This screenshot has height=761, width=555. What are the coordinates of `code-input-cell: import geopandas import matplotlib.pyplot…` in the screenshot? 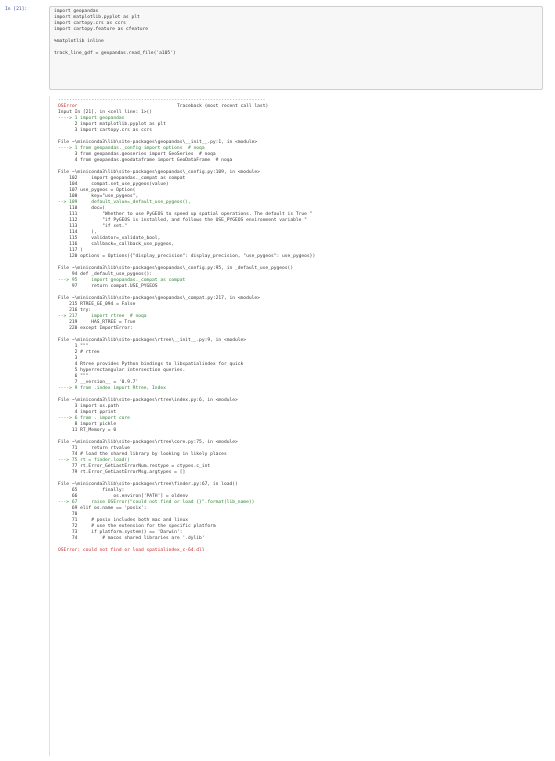 It's located at (296, 48).